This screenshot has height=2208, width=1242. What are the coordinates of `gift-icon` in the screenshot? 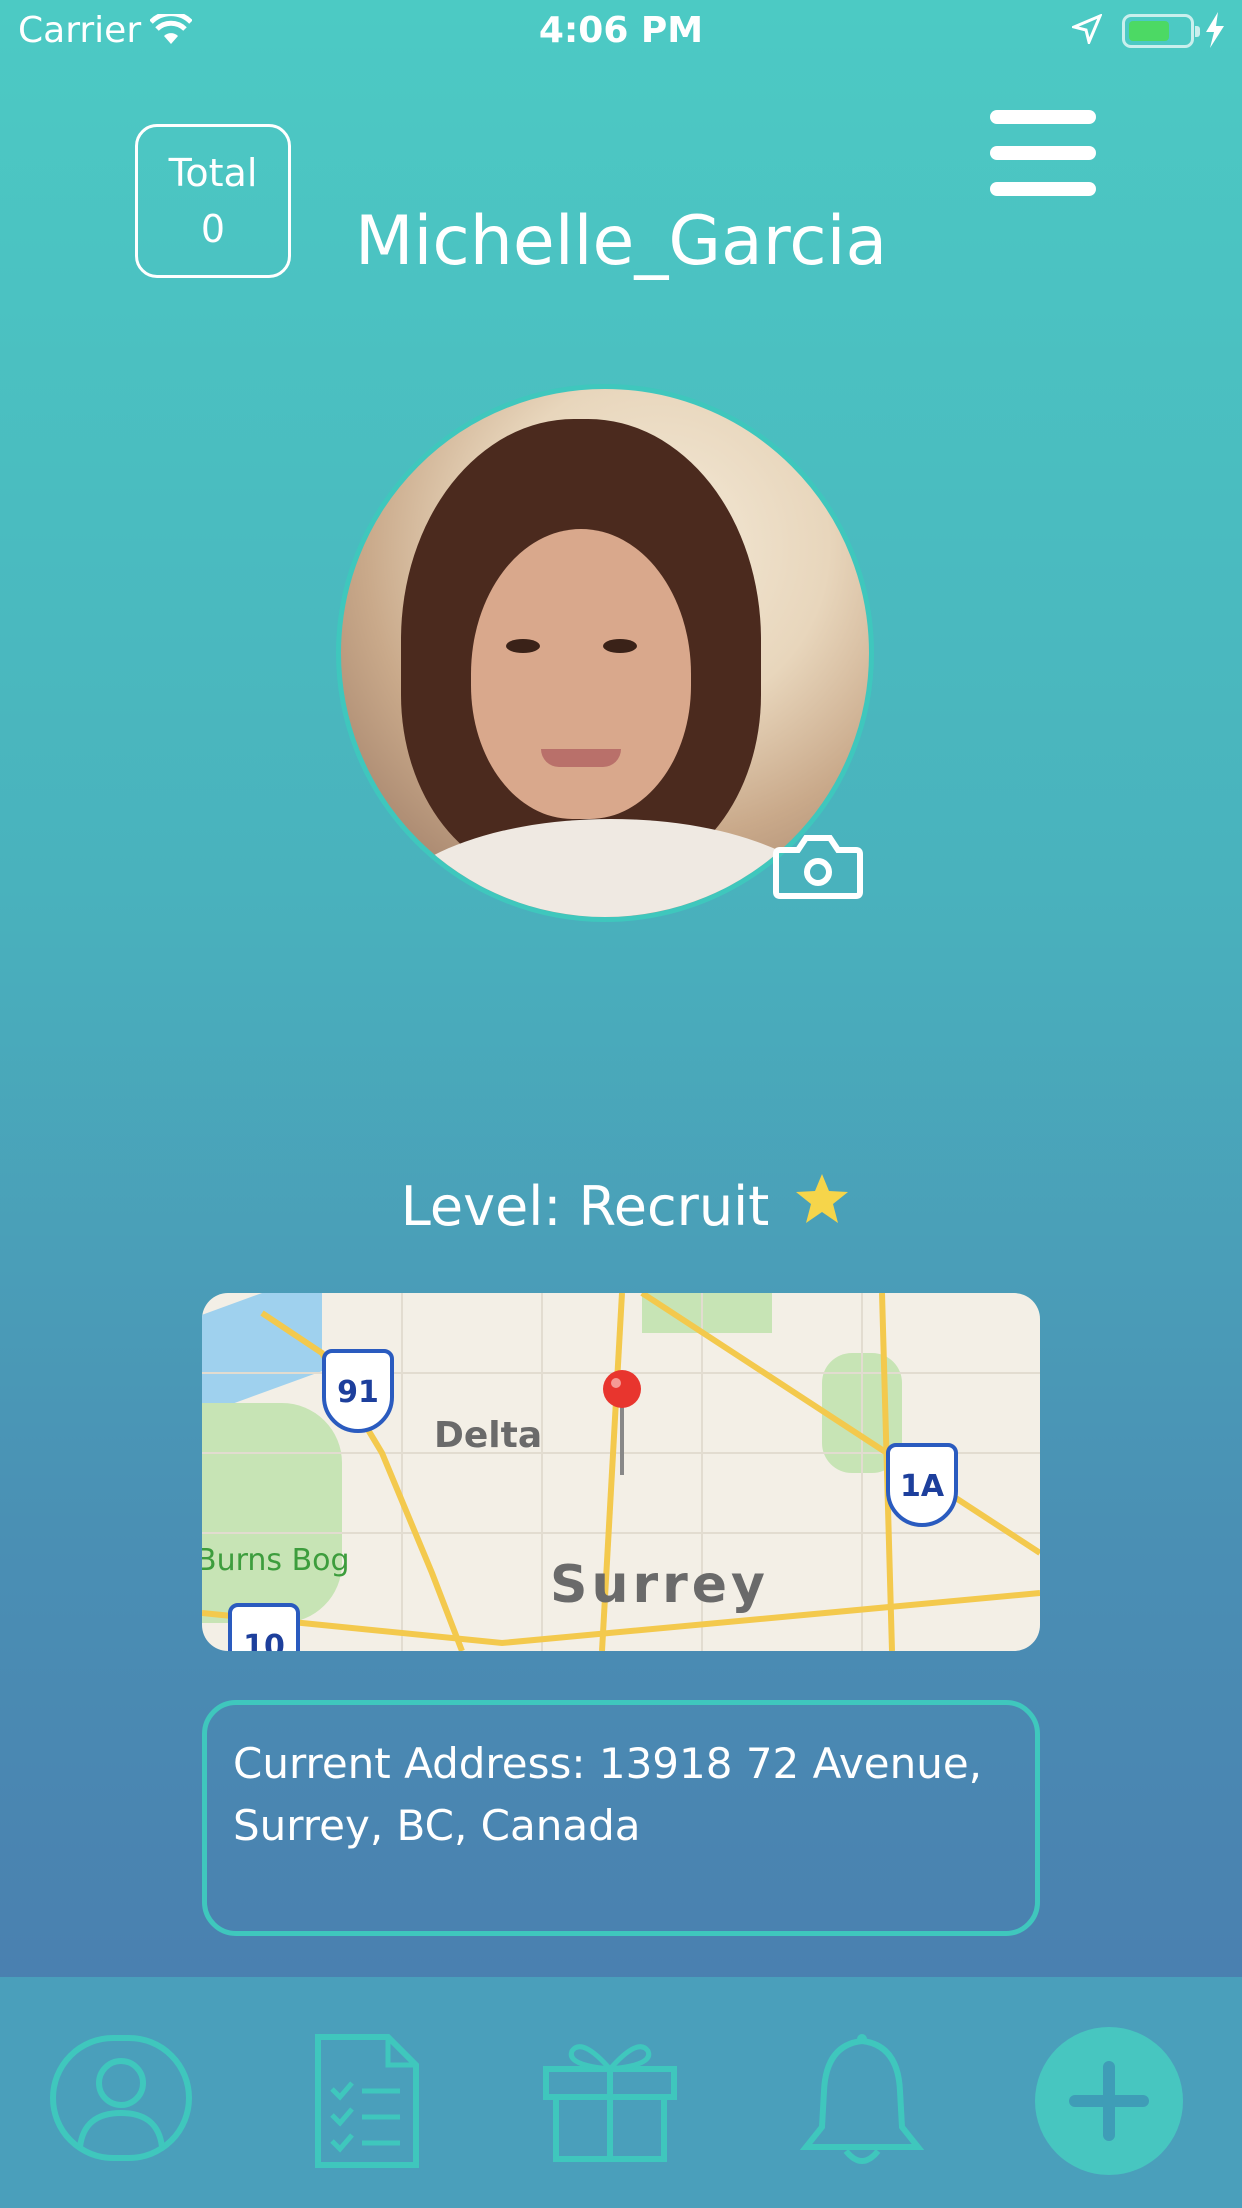 It's located at (610, 2098).